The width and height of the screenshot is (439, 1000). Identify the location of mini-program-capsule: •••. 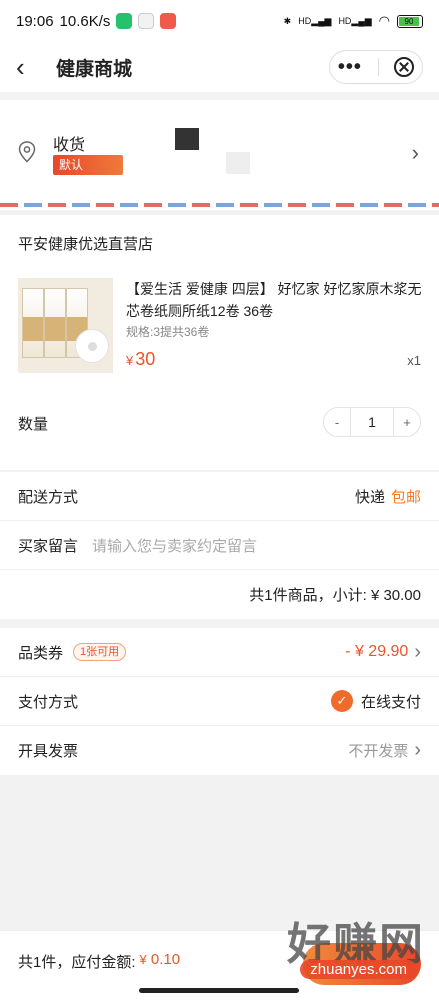
(376, 67).